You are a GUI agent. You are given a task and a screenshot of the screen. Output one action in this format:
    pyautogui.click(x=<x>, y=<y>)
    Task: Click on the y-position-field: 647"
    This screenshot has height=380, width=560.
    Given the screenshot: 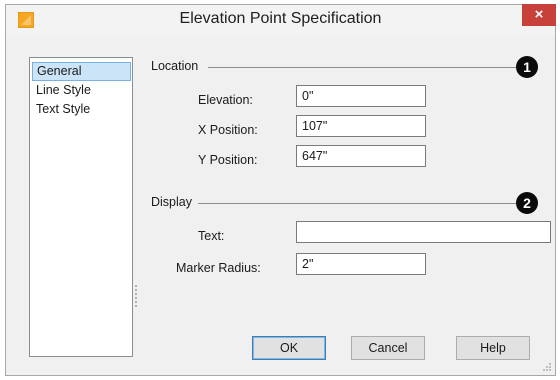 What is the action you would take?
    pyautogui.click(x=361, y=156)
    